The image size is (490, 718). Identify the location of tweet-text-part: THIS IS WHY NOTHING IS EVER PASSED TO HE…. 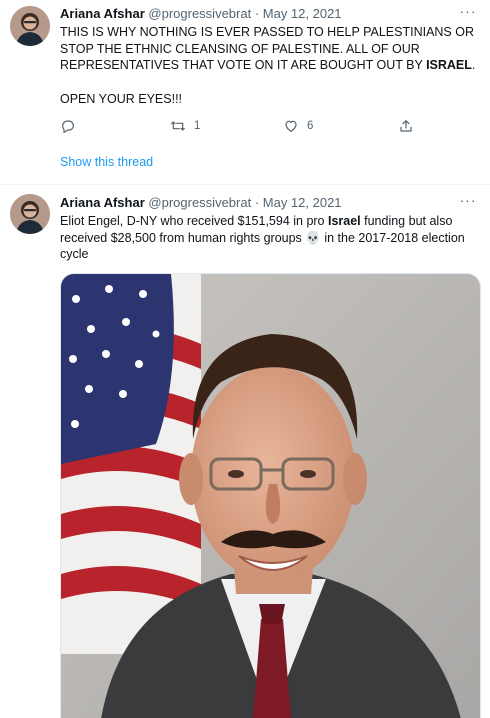
(267, 48).